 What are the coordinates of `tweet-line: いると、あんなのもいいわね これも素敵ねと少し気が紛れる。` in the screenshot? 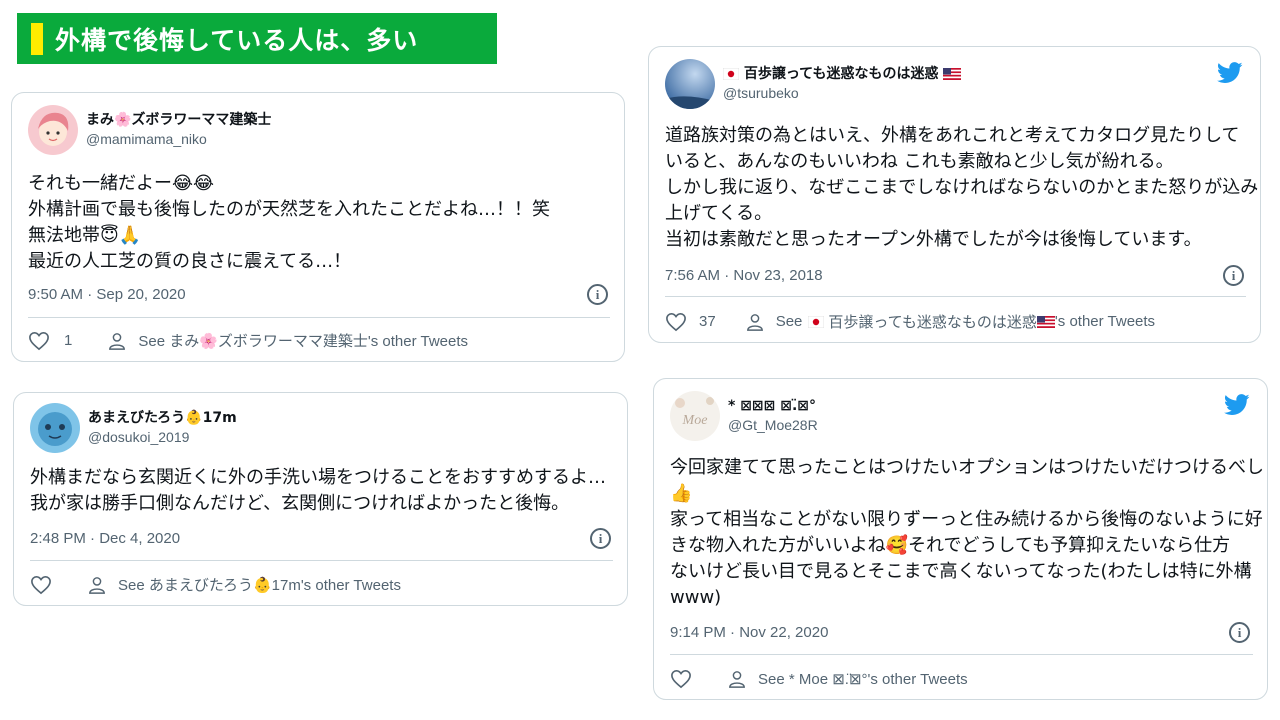 It's located at (919, 161).